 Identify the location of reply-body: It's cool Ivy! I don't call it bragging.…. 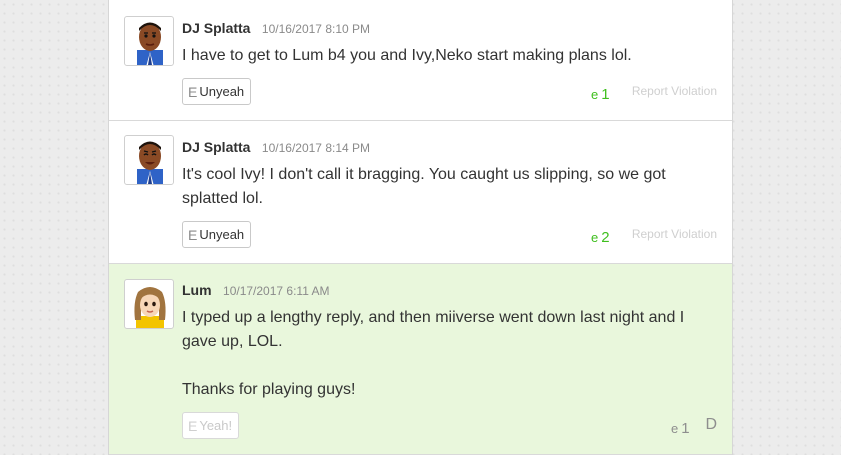
(442, 187).